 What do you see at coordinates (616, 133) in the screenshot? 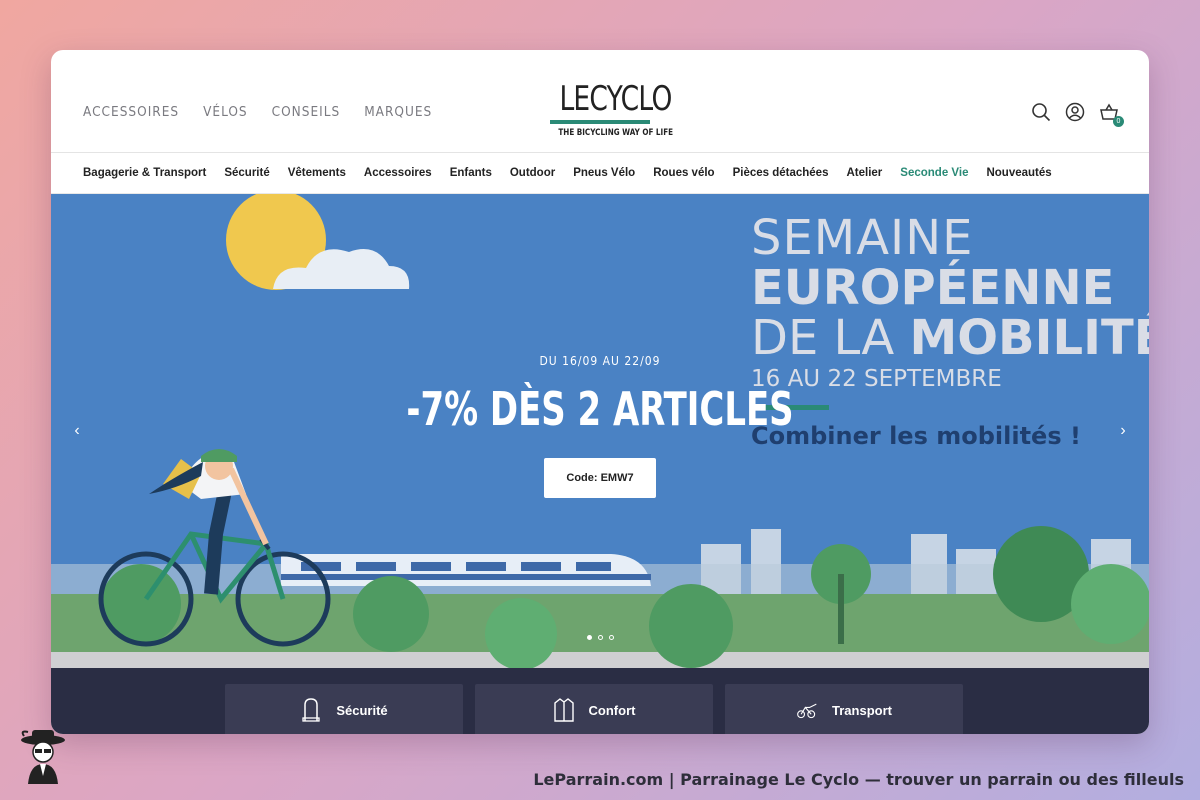
I see `logo-tagline: THE BICYCLING WAY OF LIFE` at bounding box center [616, 133].